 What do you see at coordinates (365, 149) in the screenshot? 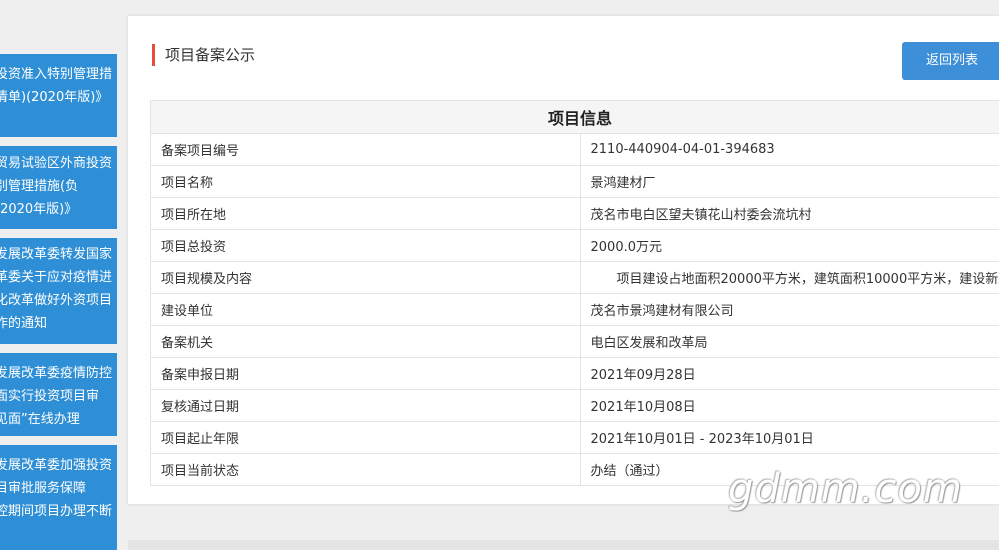
I see `row-label: 备案项目编号` at bounding box center [365, 149].